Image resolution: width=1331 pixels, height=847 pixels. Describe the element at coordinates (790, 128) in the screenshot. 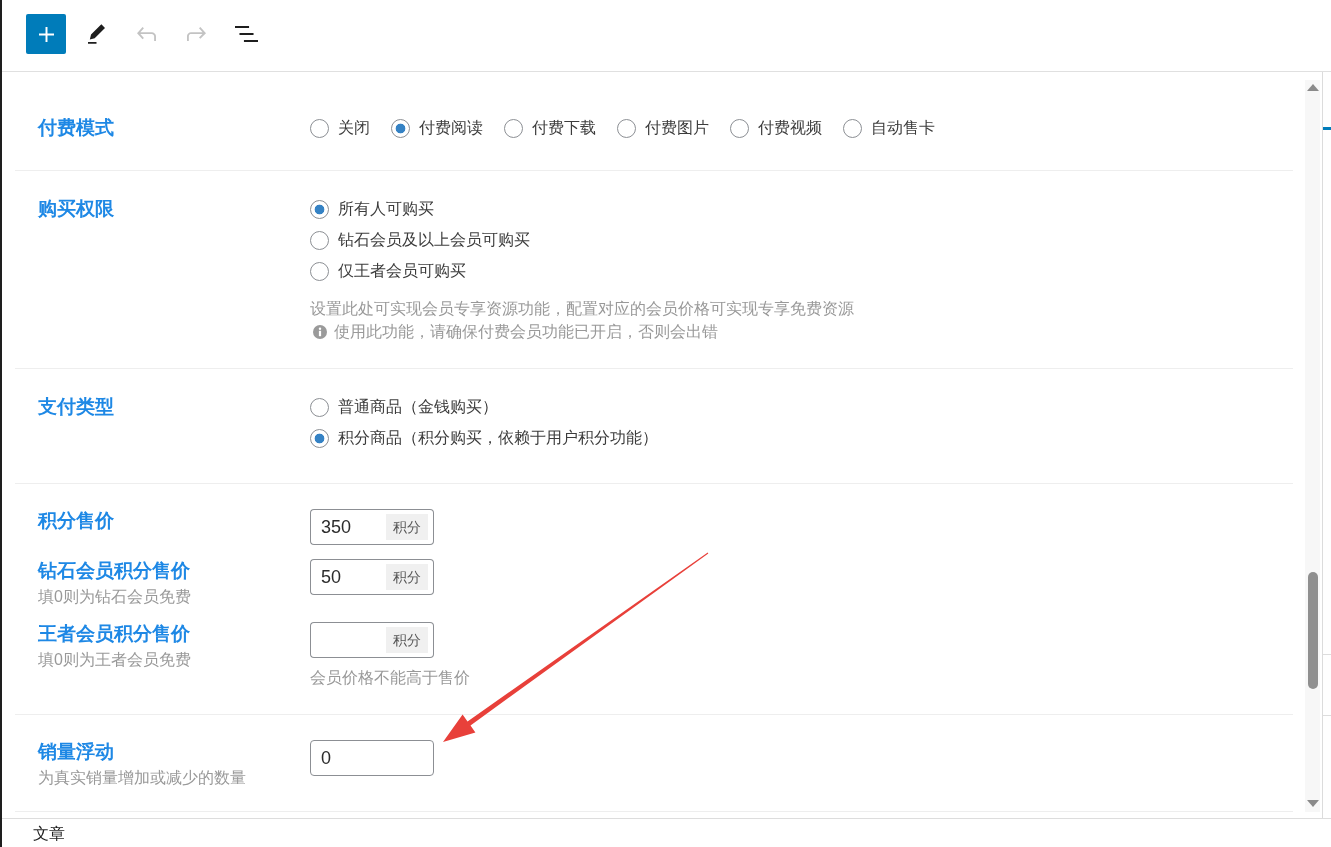

I see `radio-label: 付费视频` at that location.